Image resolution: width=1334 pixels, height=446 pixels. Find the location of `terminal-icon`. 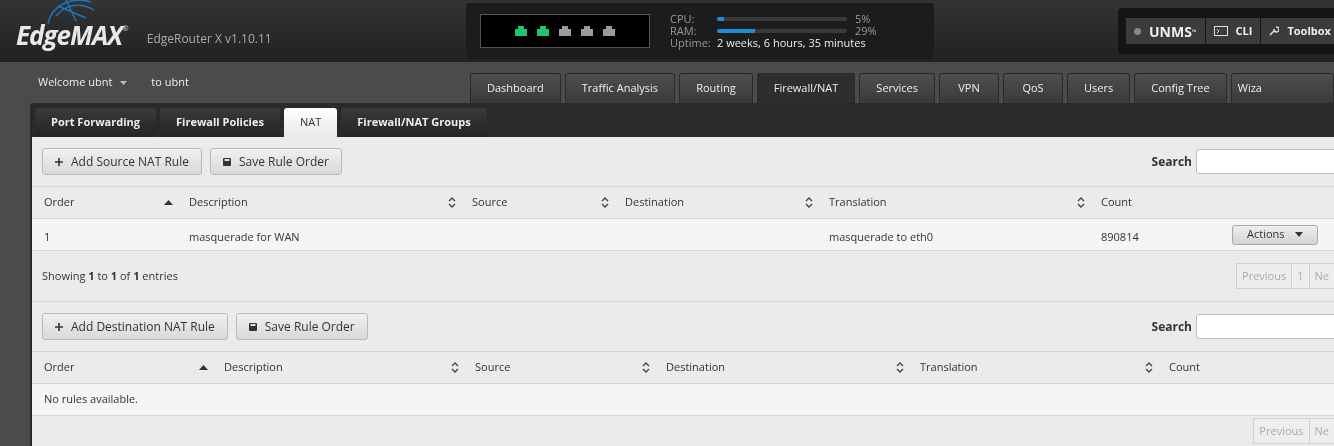

terminal-icon is located at coordinates (1220, 31).